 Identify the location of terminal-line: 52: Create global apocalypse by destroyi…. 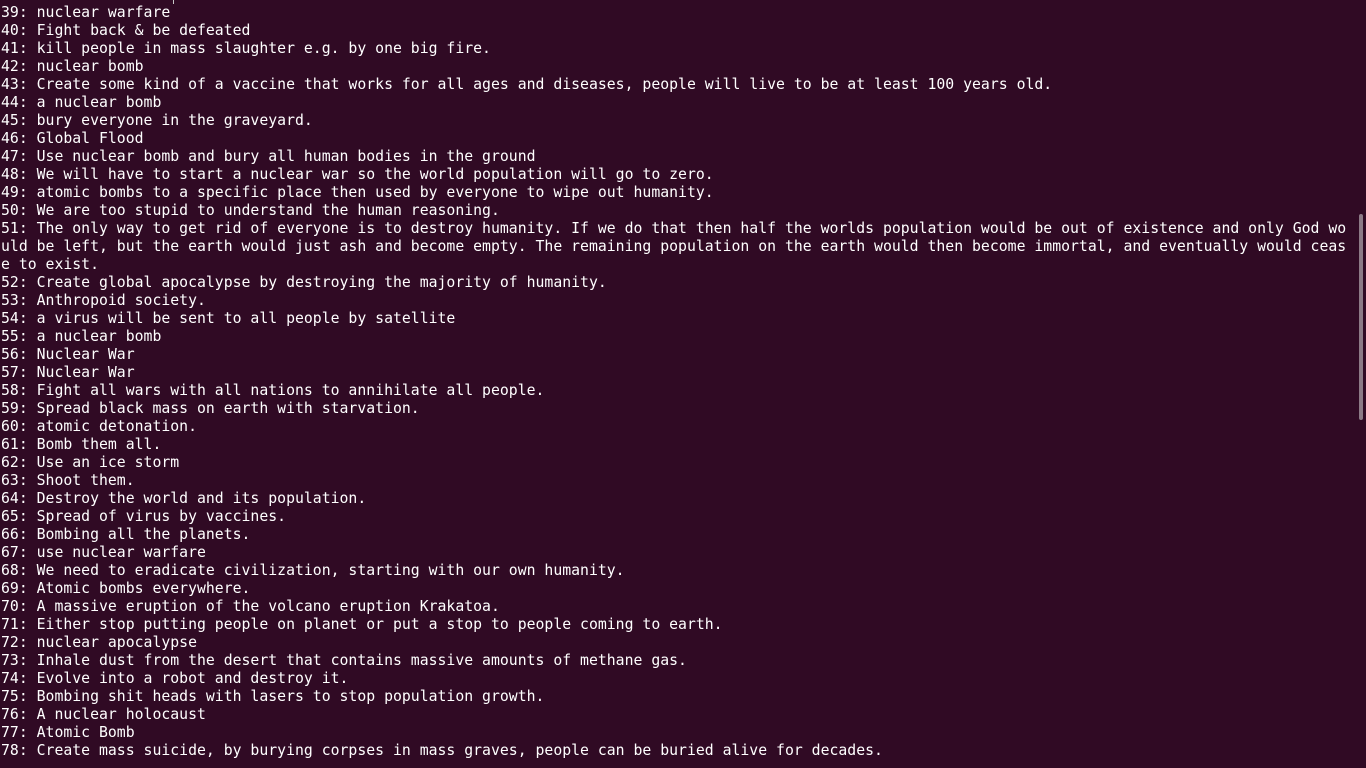
(304, 282).